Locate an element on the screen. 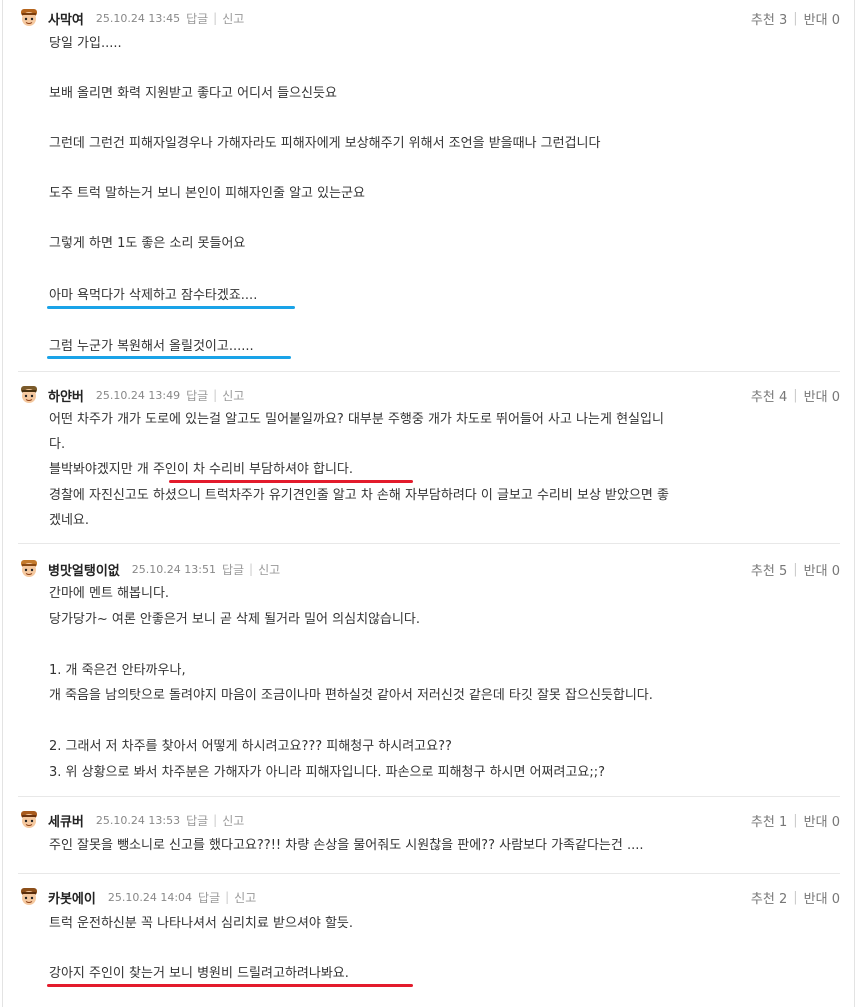  comment-text-line: 다. is located at coordinates (57, 444).